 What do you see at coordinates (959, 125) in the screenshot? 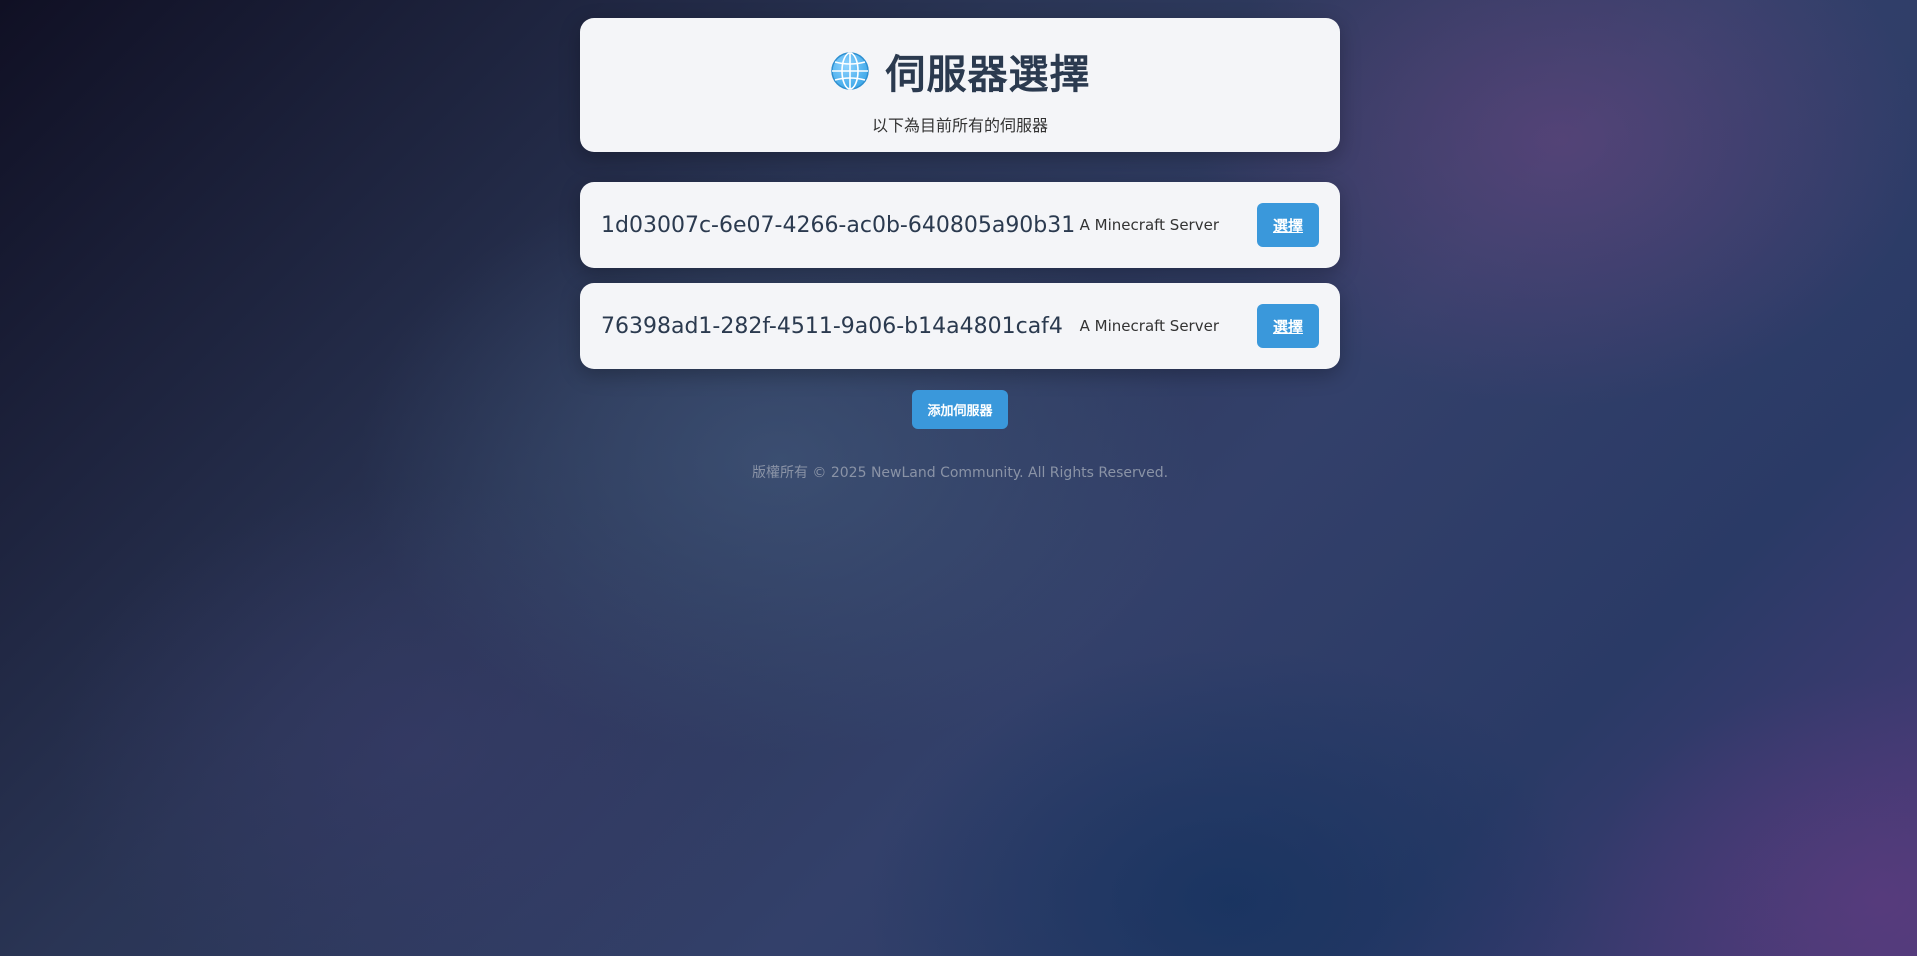
I see `page-subtitle: 以下為目前所有的伺服器` at bounding box center [959, 125].